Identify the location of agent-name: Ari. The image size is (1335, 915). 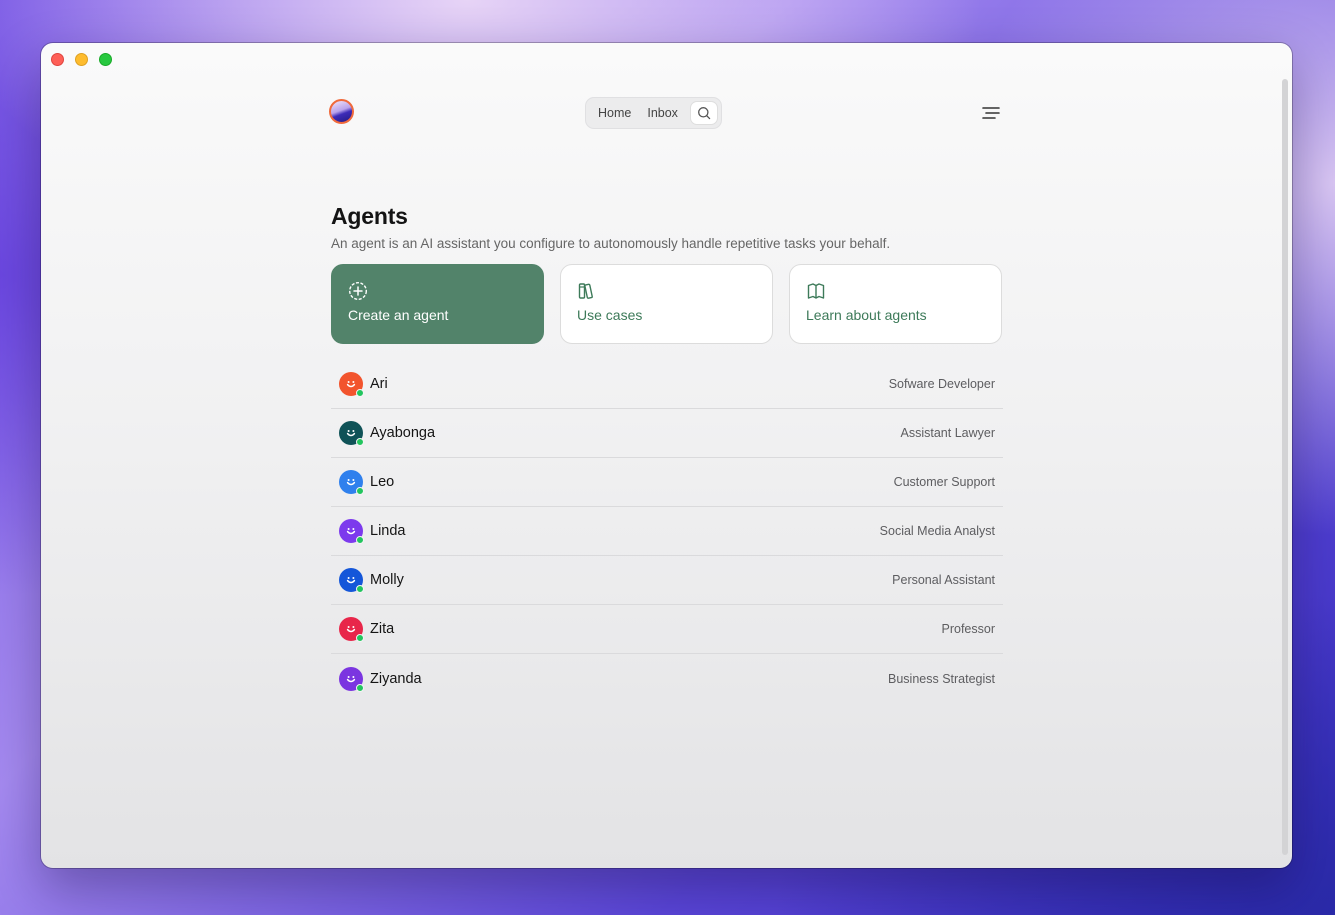
(379, 384).